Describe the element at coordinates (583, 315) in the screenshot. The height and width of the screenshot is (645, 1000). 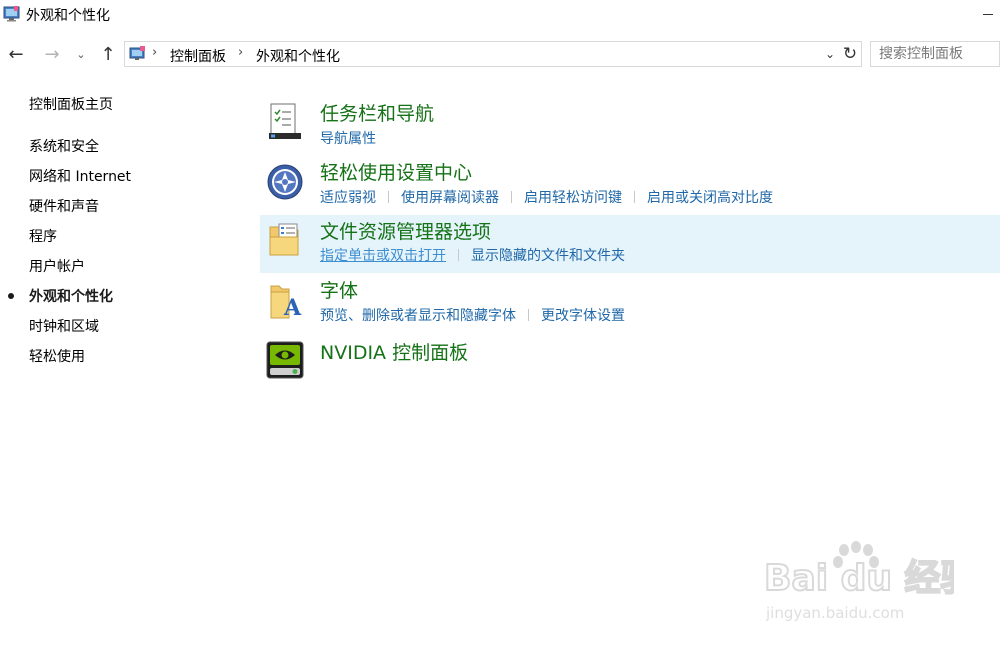
I see `link-font-settings: 更改字体设置` at that location.